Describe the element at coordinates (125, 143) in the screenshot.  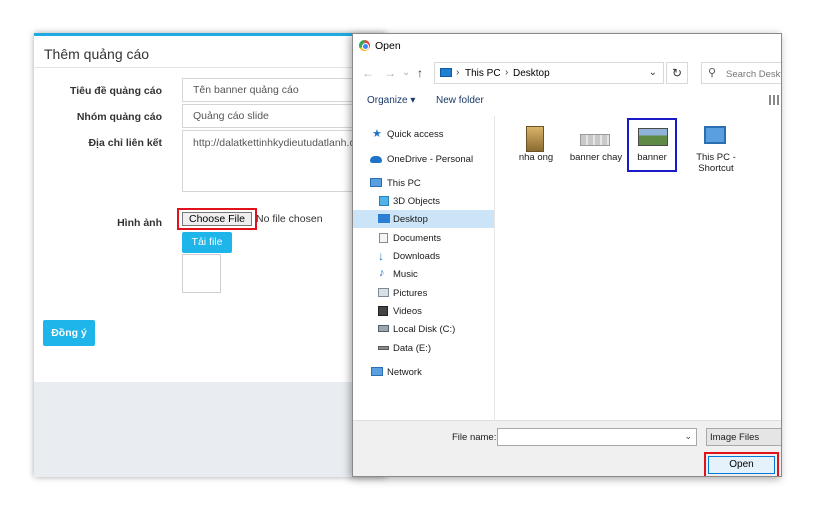
I see `link-label: Địa chỉ liên kết` at that location.